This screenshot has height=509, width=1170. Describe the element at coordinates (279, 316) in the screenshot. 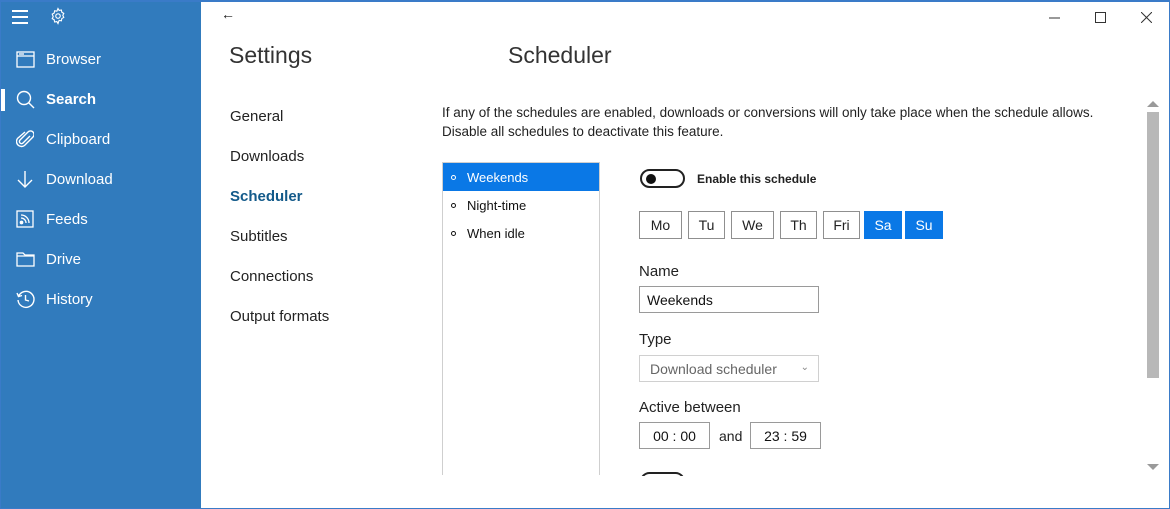

I see `category-output-formats: Output formats` at that location.